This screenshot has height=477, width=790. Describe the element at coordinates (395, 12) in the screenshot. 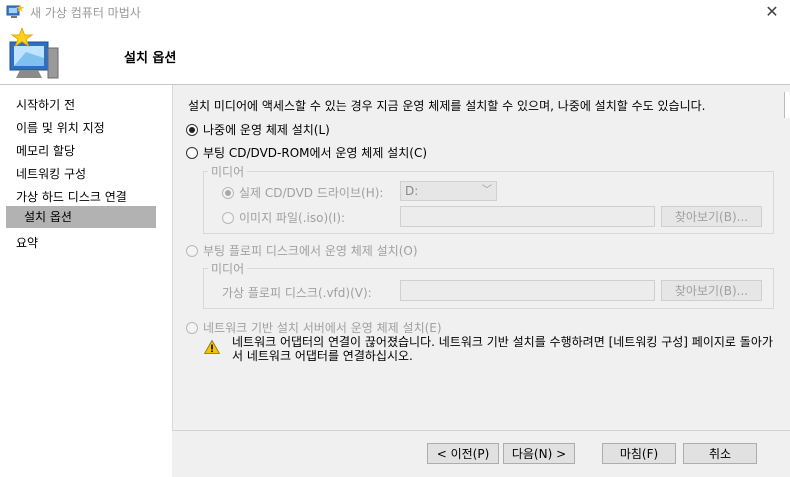

I see `title-bar: 새 가상 컴퓨터 마법사 ✕` at that location.